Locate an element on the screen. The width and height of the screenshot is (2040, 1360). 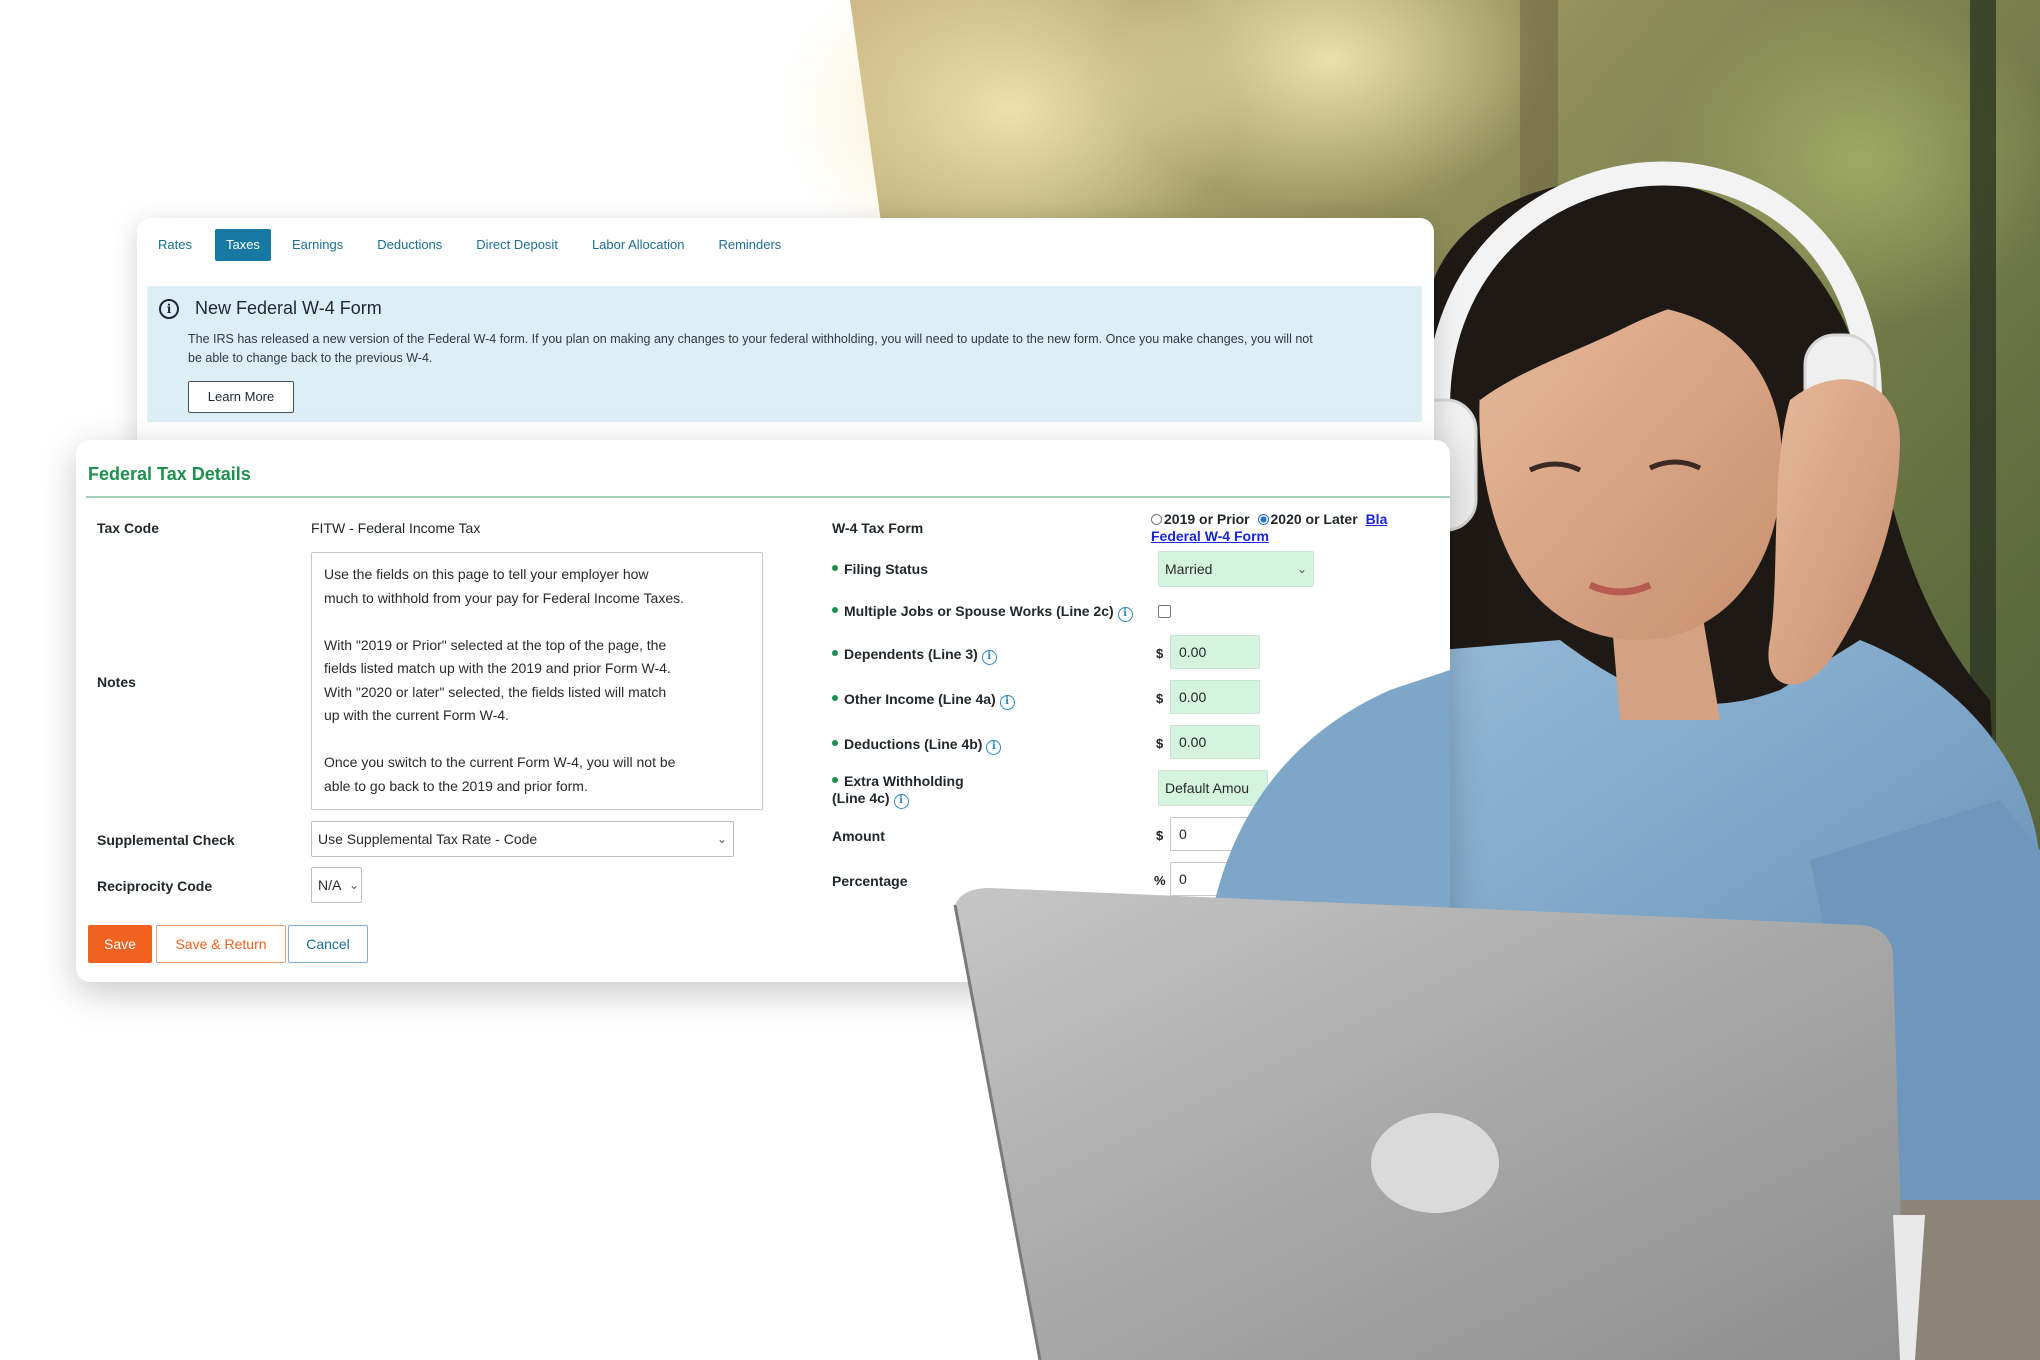
deductions-label: Deductions (Line 4b) i is located at coordinates (917, 745).